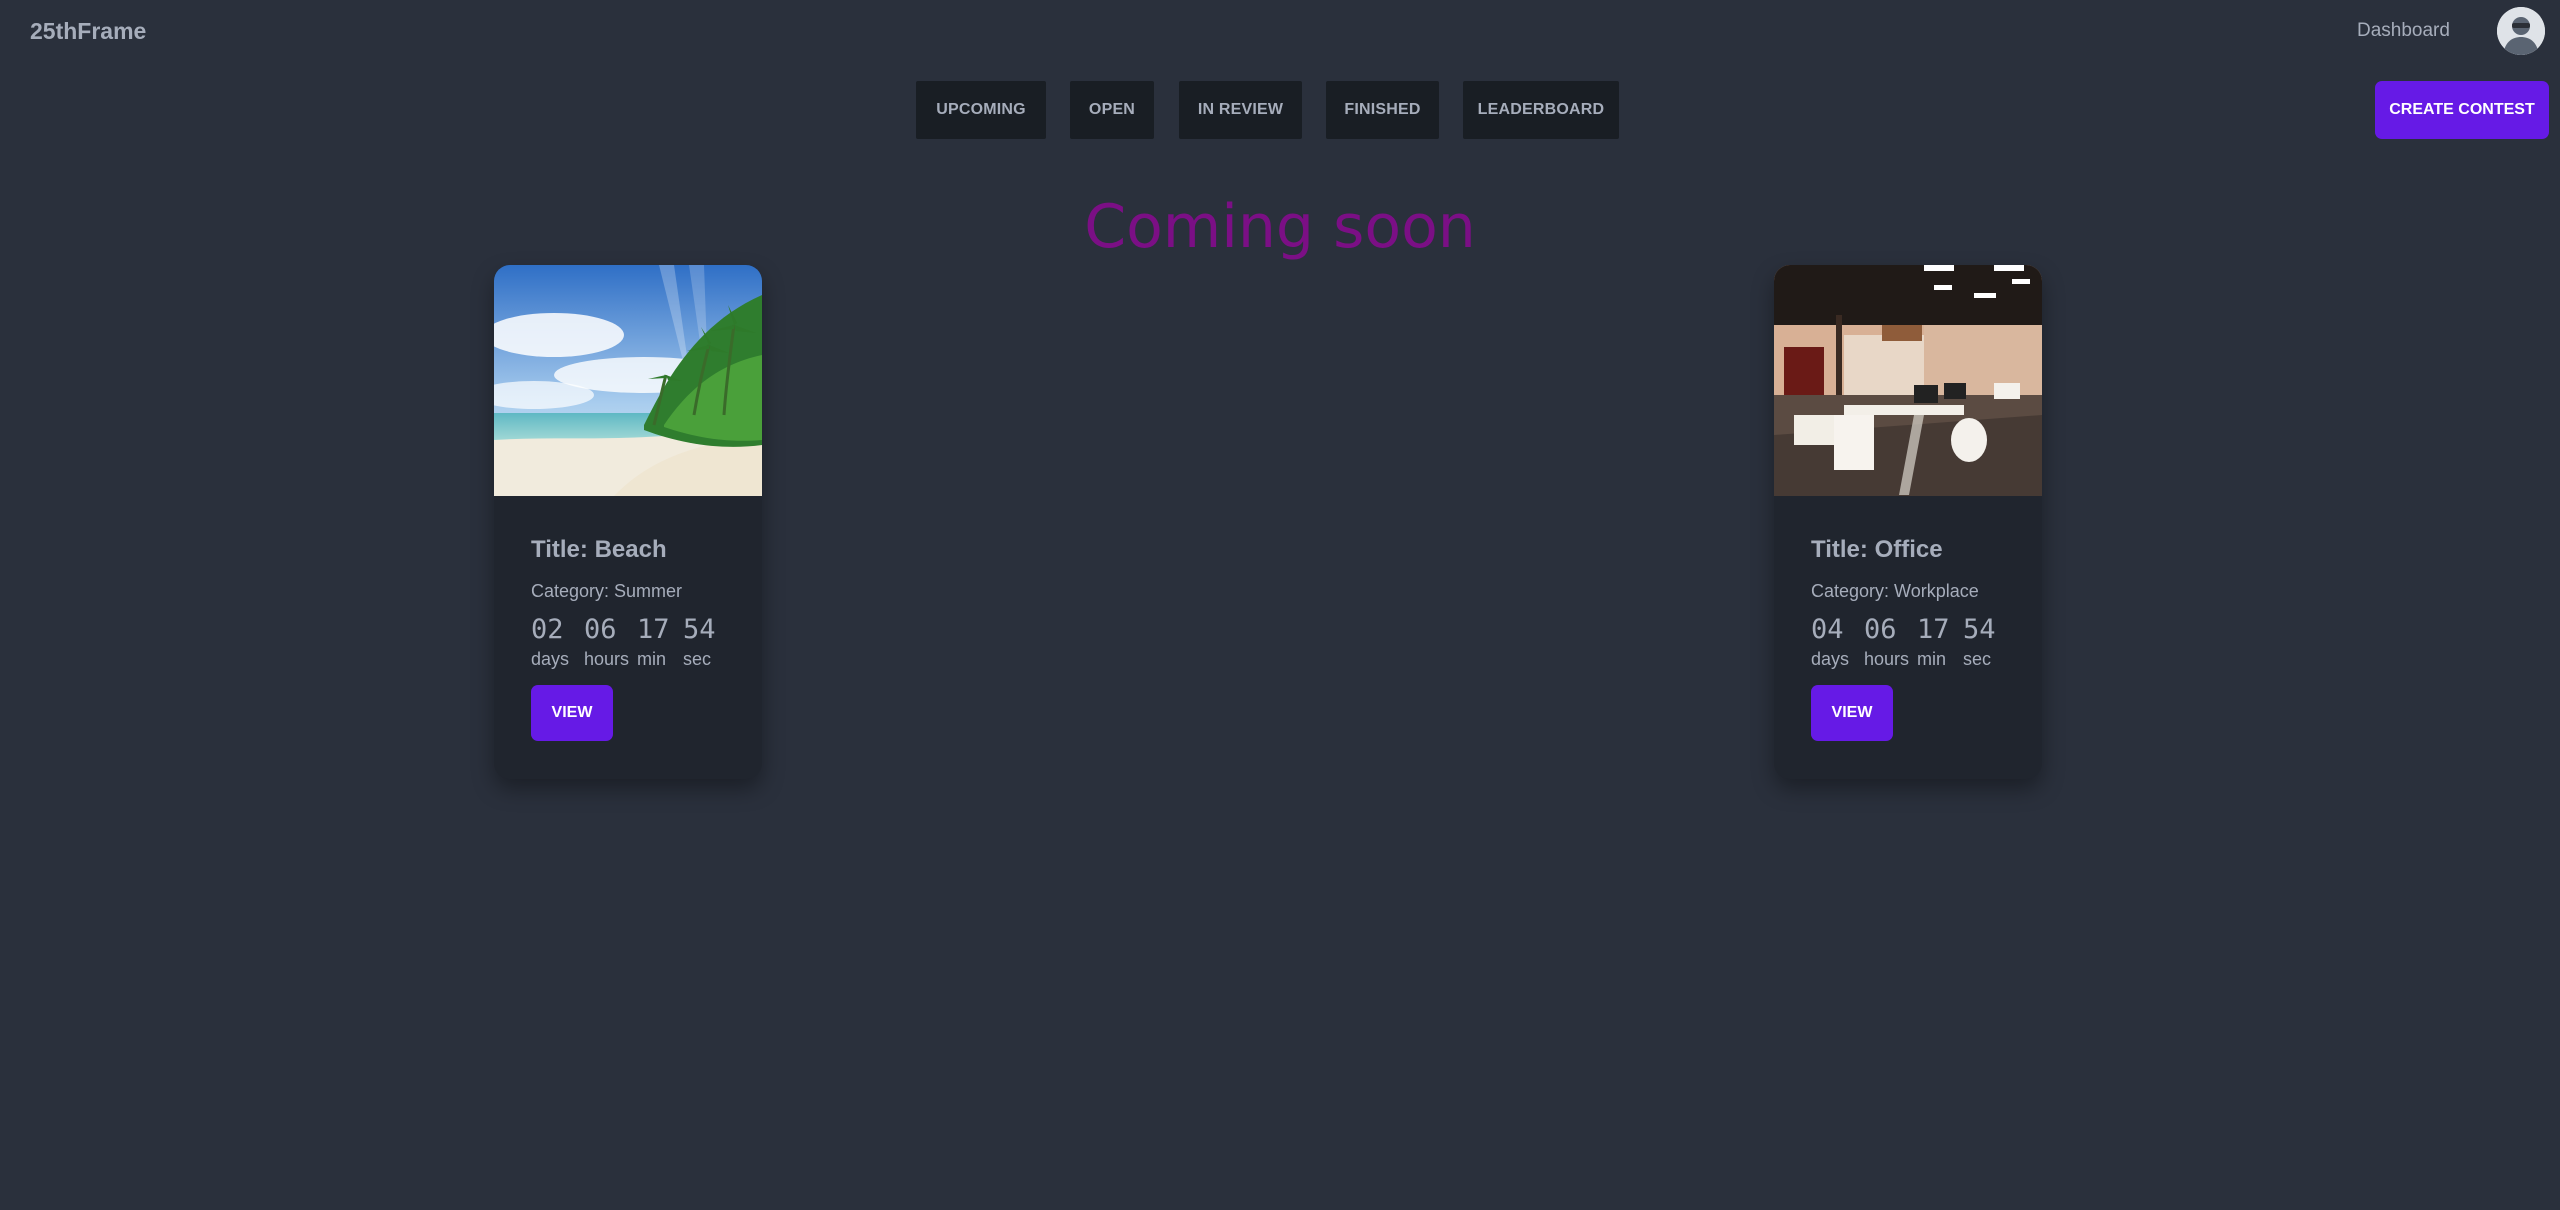  I want to click on beach-image, so click(628, 380).